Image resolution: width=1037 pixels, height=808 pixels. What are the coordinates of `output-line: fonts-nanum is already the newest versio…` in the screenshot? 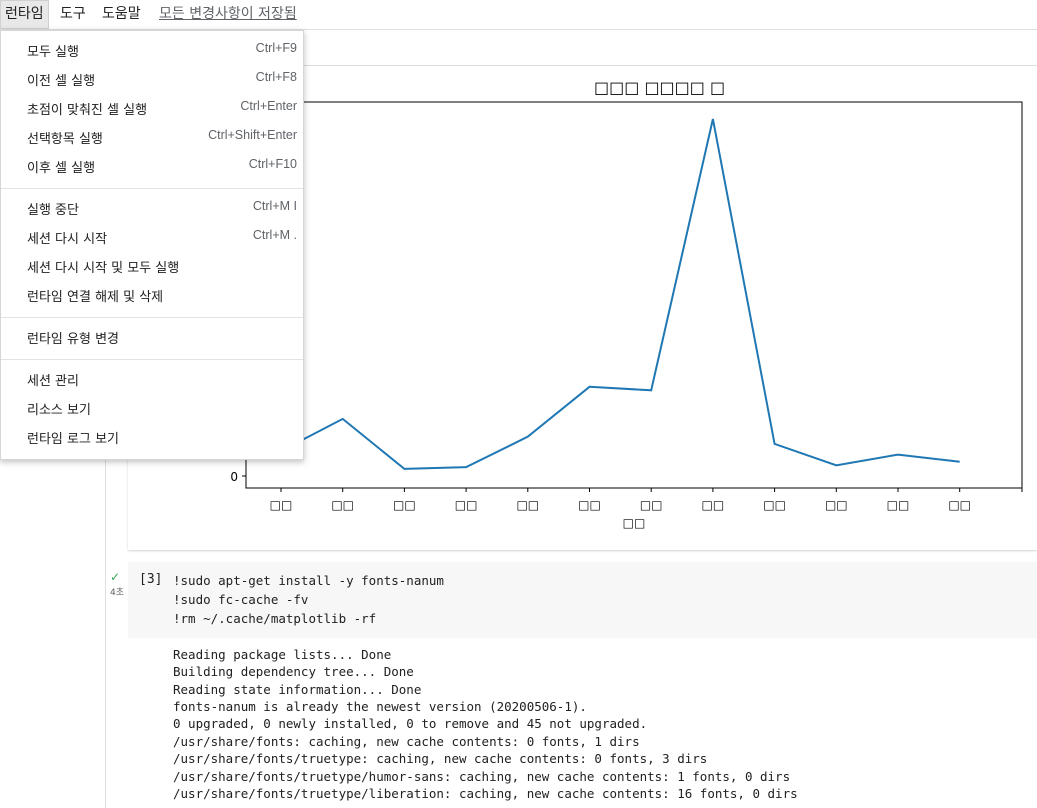 It's located at (380, 706).